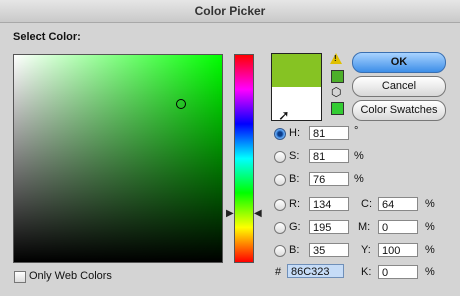 The image size is (460, 296). I want to click on radio-hue, so click(280, 134).